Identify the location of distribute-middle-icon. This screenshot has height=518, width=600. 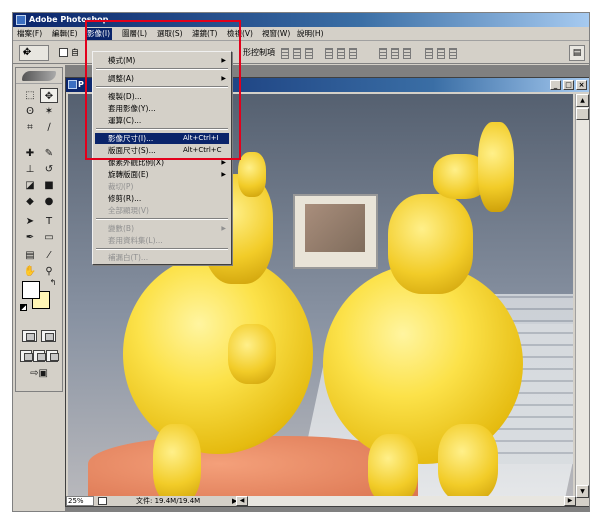
(395, 53).